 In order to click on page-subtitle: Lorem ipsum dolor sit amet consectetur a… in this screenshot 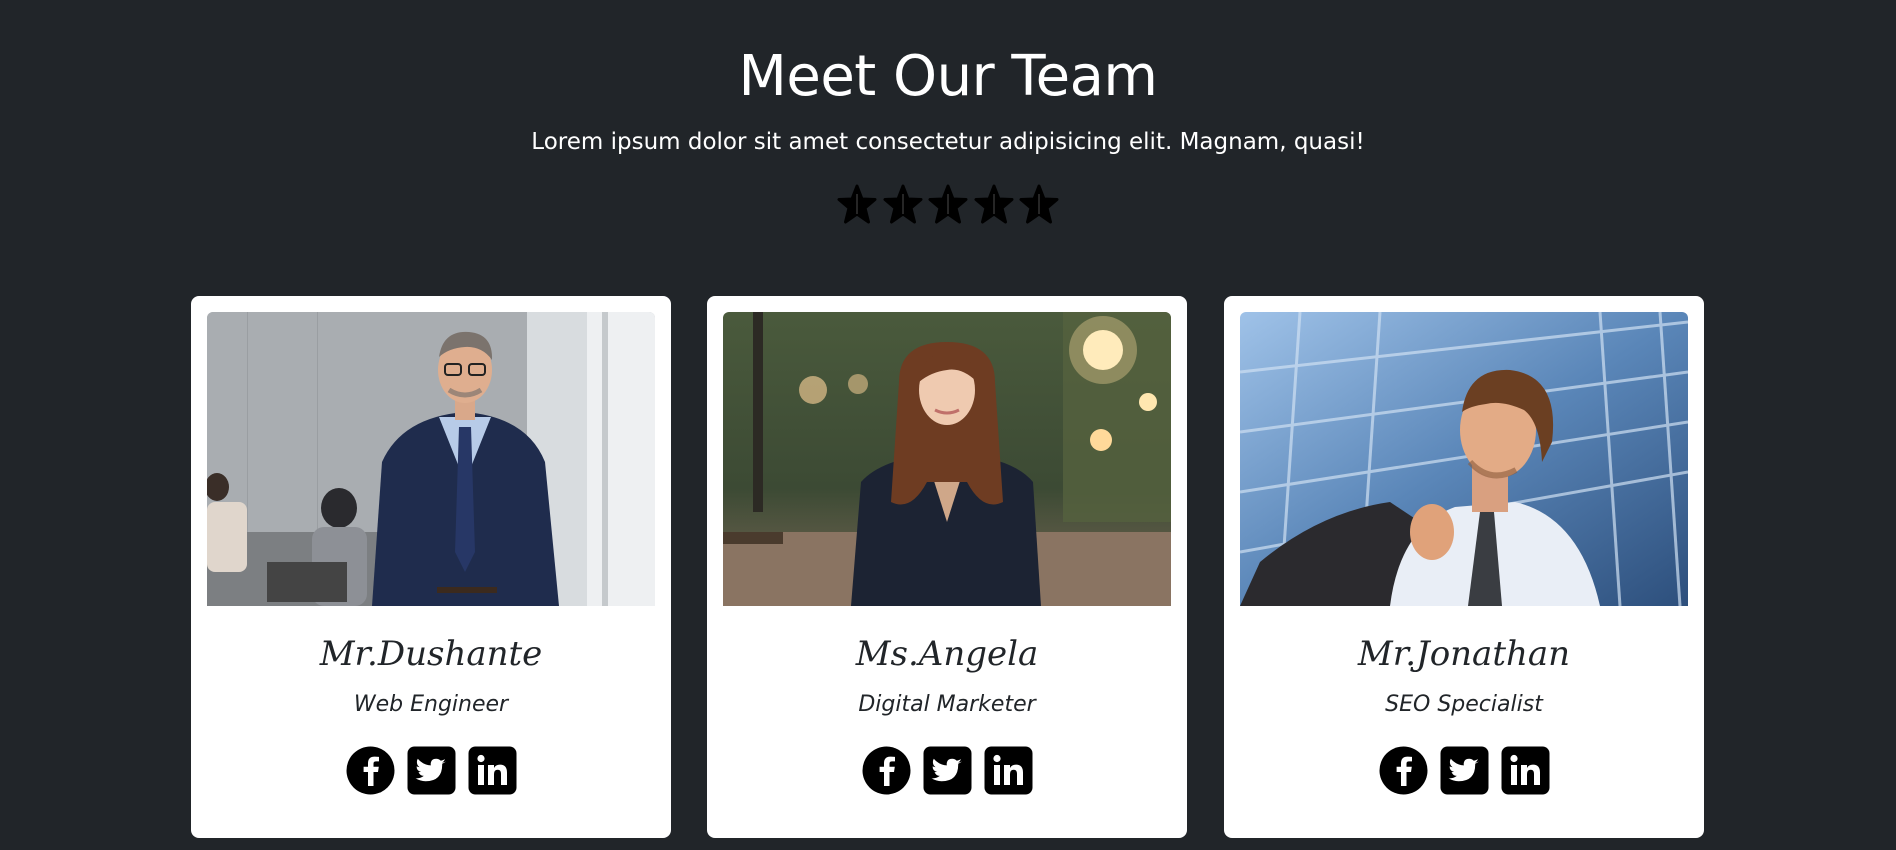, I will do `click(948, 142)`.